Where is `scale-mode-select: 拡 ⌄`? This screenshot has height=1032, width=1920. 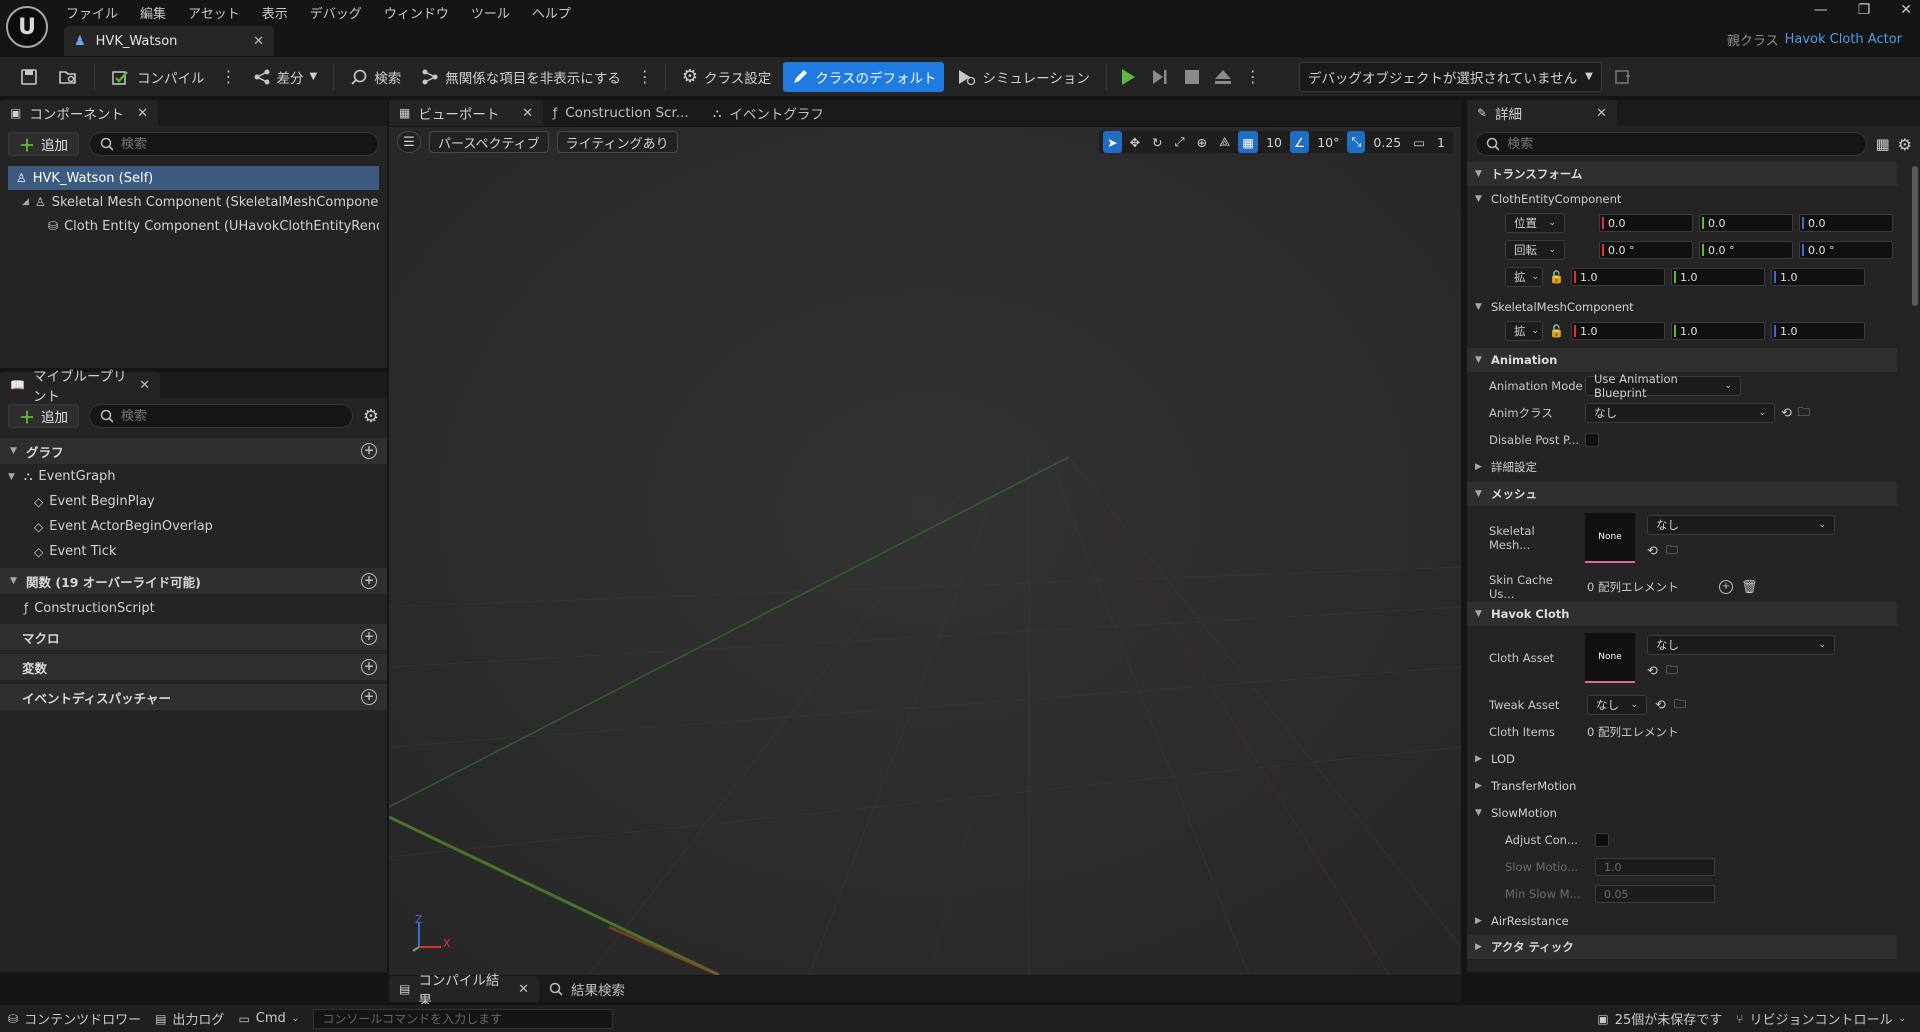 scale-mode-select: 拡 ⌄ is located at coordinates (1524, 277).